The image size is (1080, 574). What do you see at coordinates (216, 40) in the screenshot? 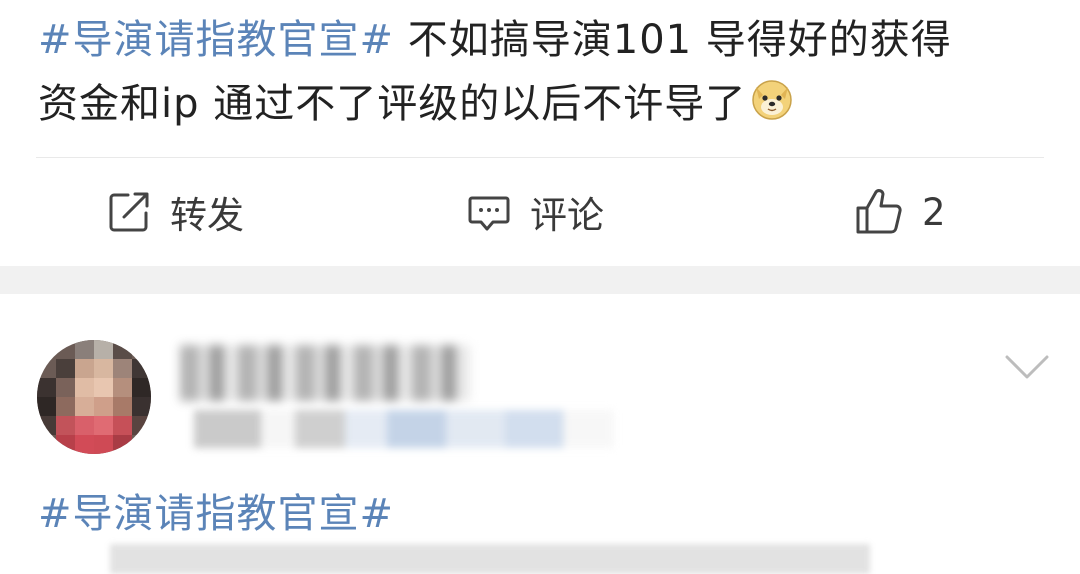
I see `hashtag-link: #导演请指教官宣#` at bounding box center [216, 40].